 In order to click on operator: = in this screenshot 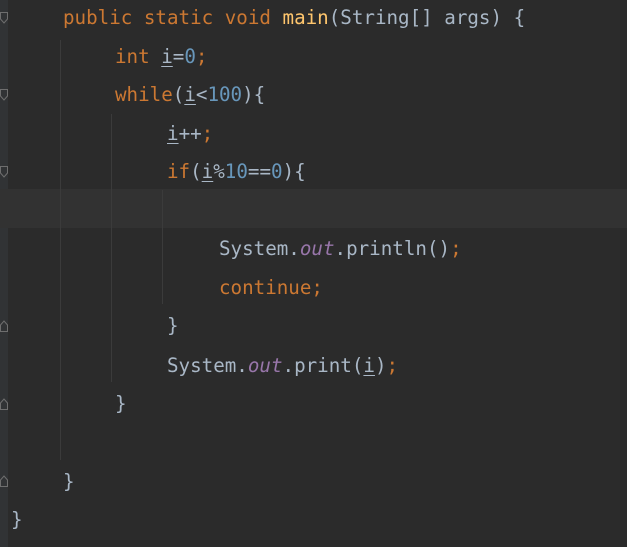, I will do `click(178, 56)`.